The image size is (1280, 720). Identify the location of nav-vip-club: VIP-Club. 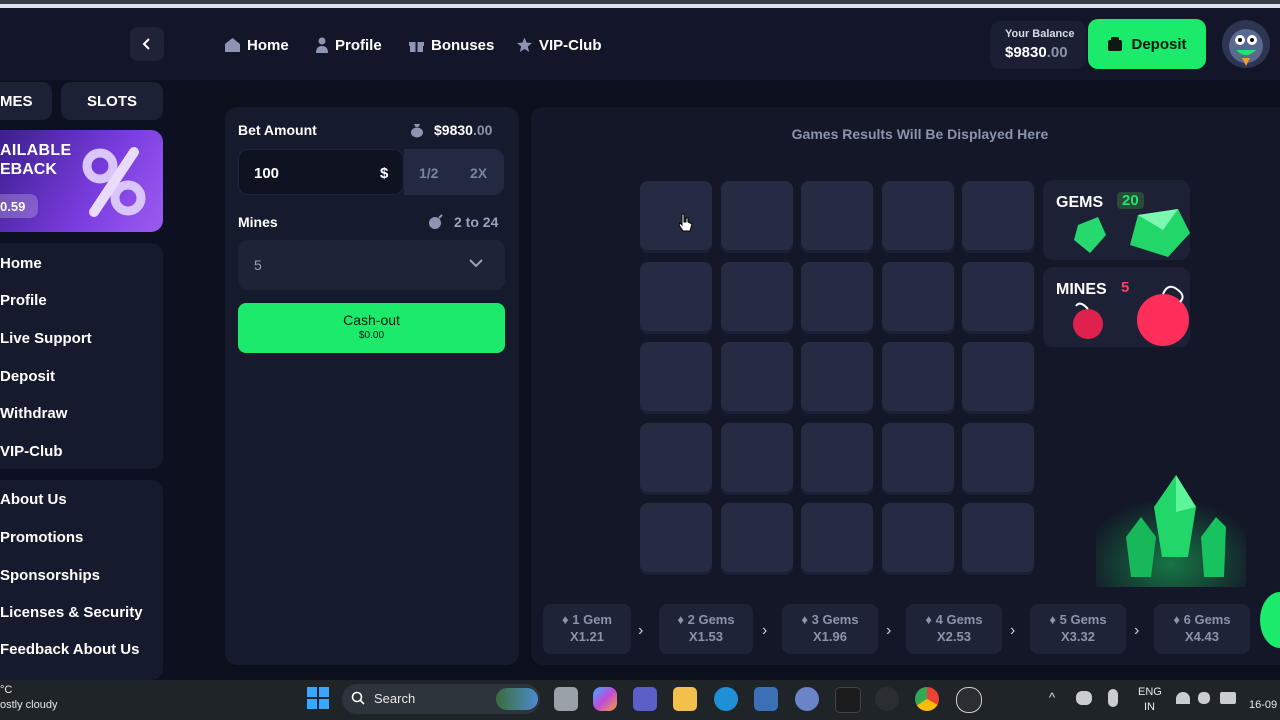
(559, 45).